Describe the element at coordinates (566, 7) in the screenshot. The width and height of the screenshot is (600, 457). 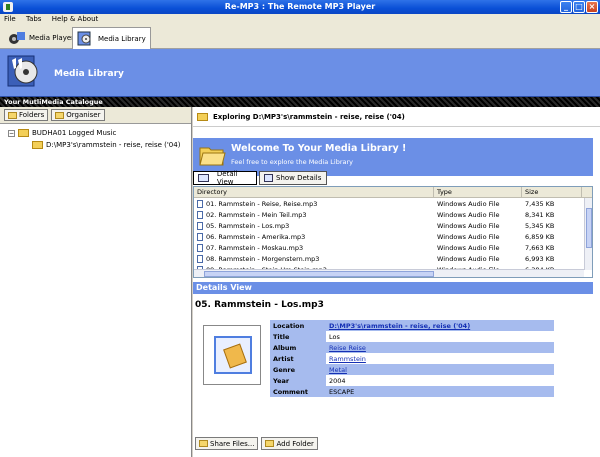
I see `minimize-button: _` at that location.